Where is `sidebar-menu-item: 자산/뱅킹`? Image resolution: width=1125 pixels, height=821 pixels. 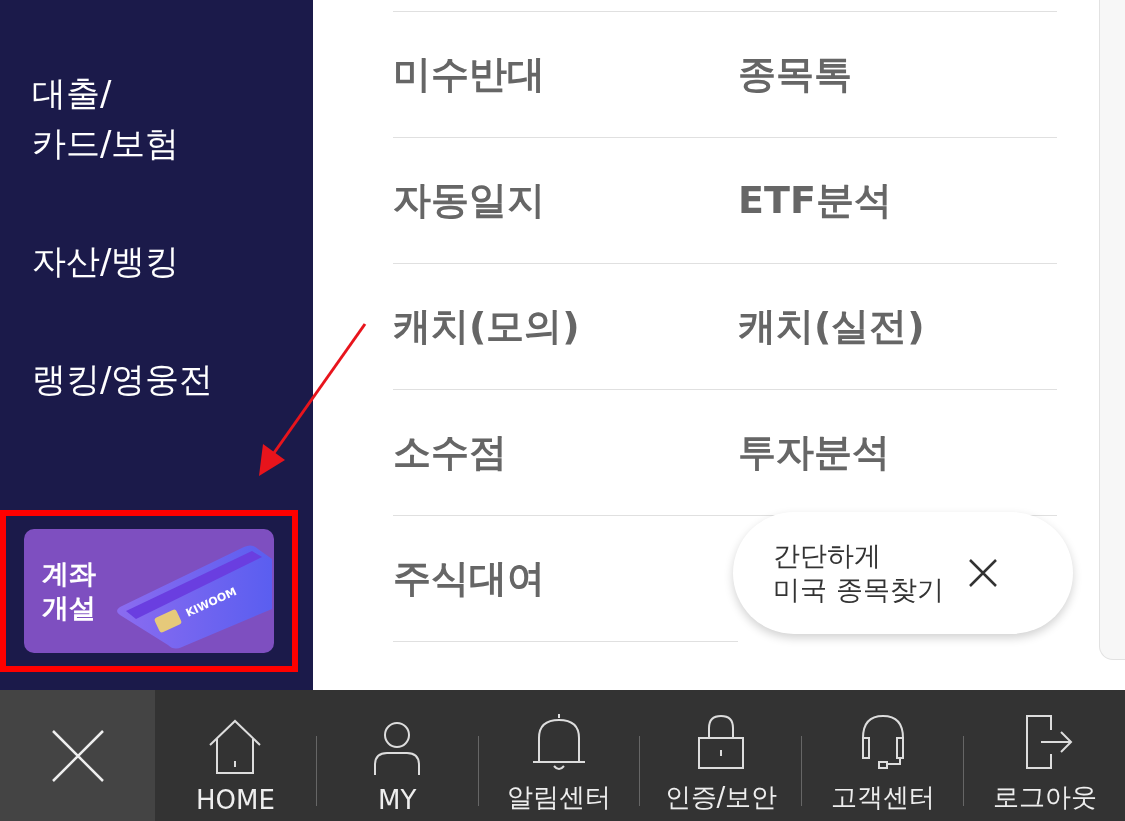
sidebar-menu-item: 자산/뱅킹 is located at coordinates (156, 261).